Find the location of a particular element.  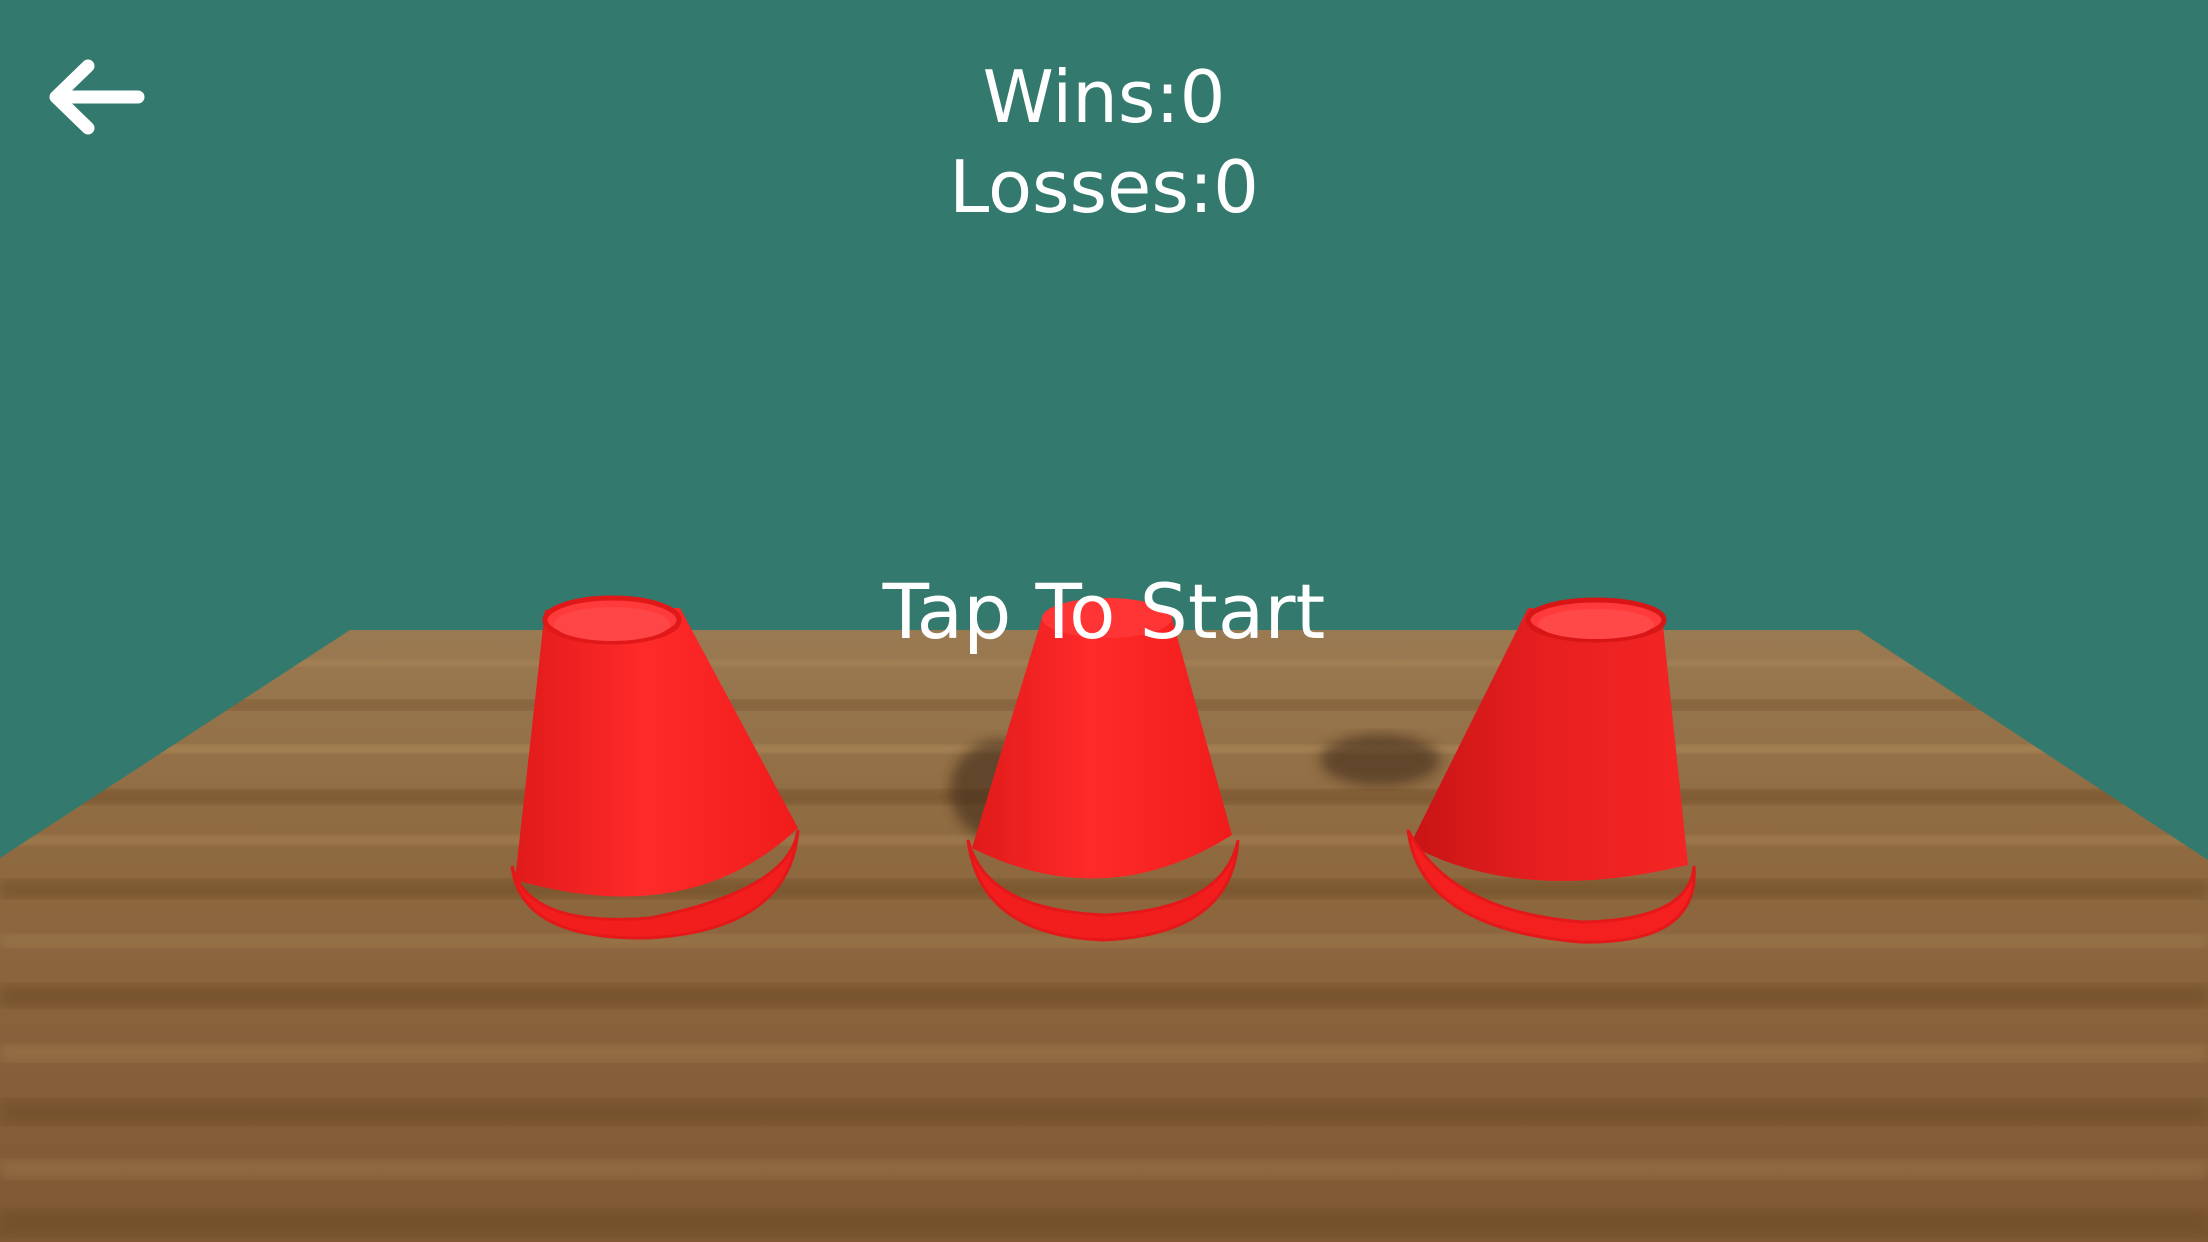

wins-counter: Wins:0 is located at coordinates (1104, 97).